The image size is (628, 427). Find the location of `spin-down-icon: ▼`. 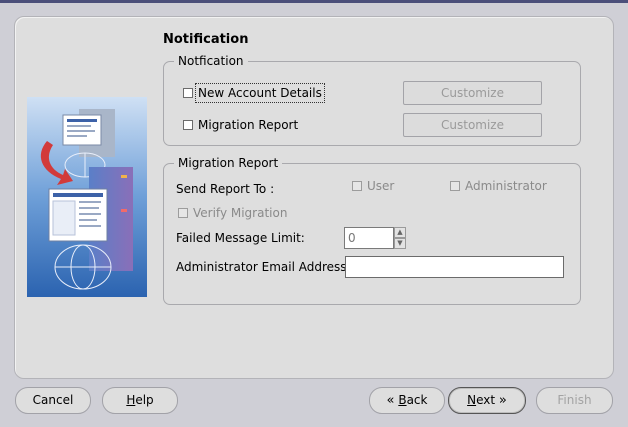

spin-down-icon: ▼ is located at coordinates (400, 243).